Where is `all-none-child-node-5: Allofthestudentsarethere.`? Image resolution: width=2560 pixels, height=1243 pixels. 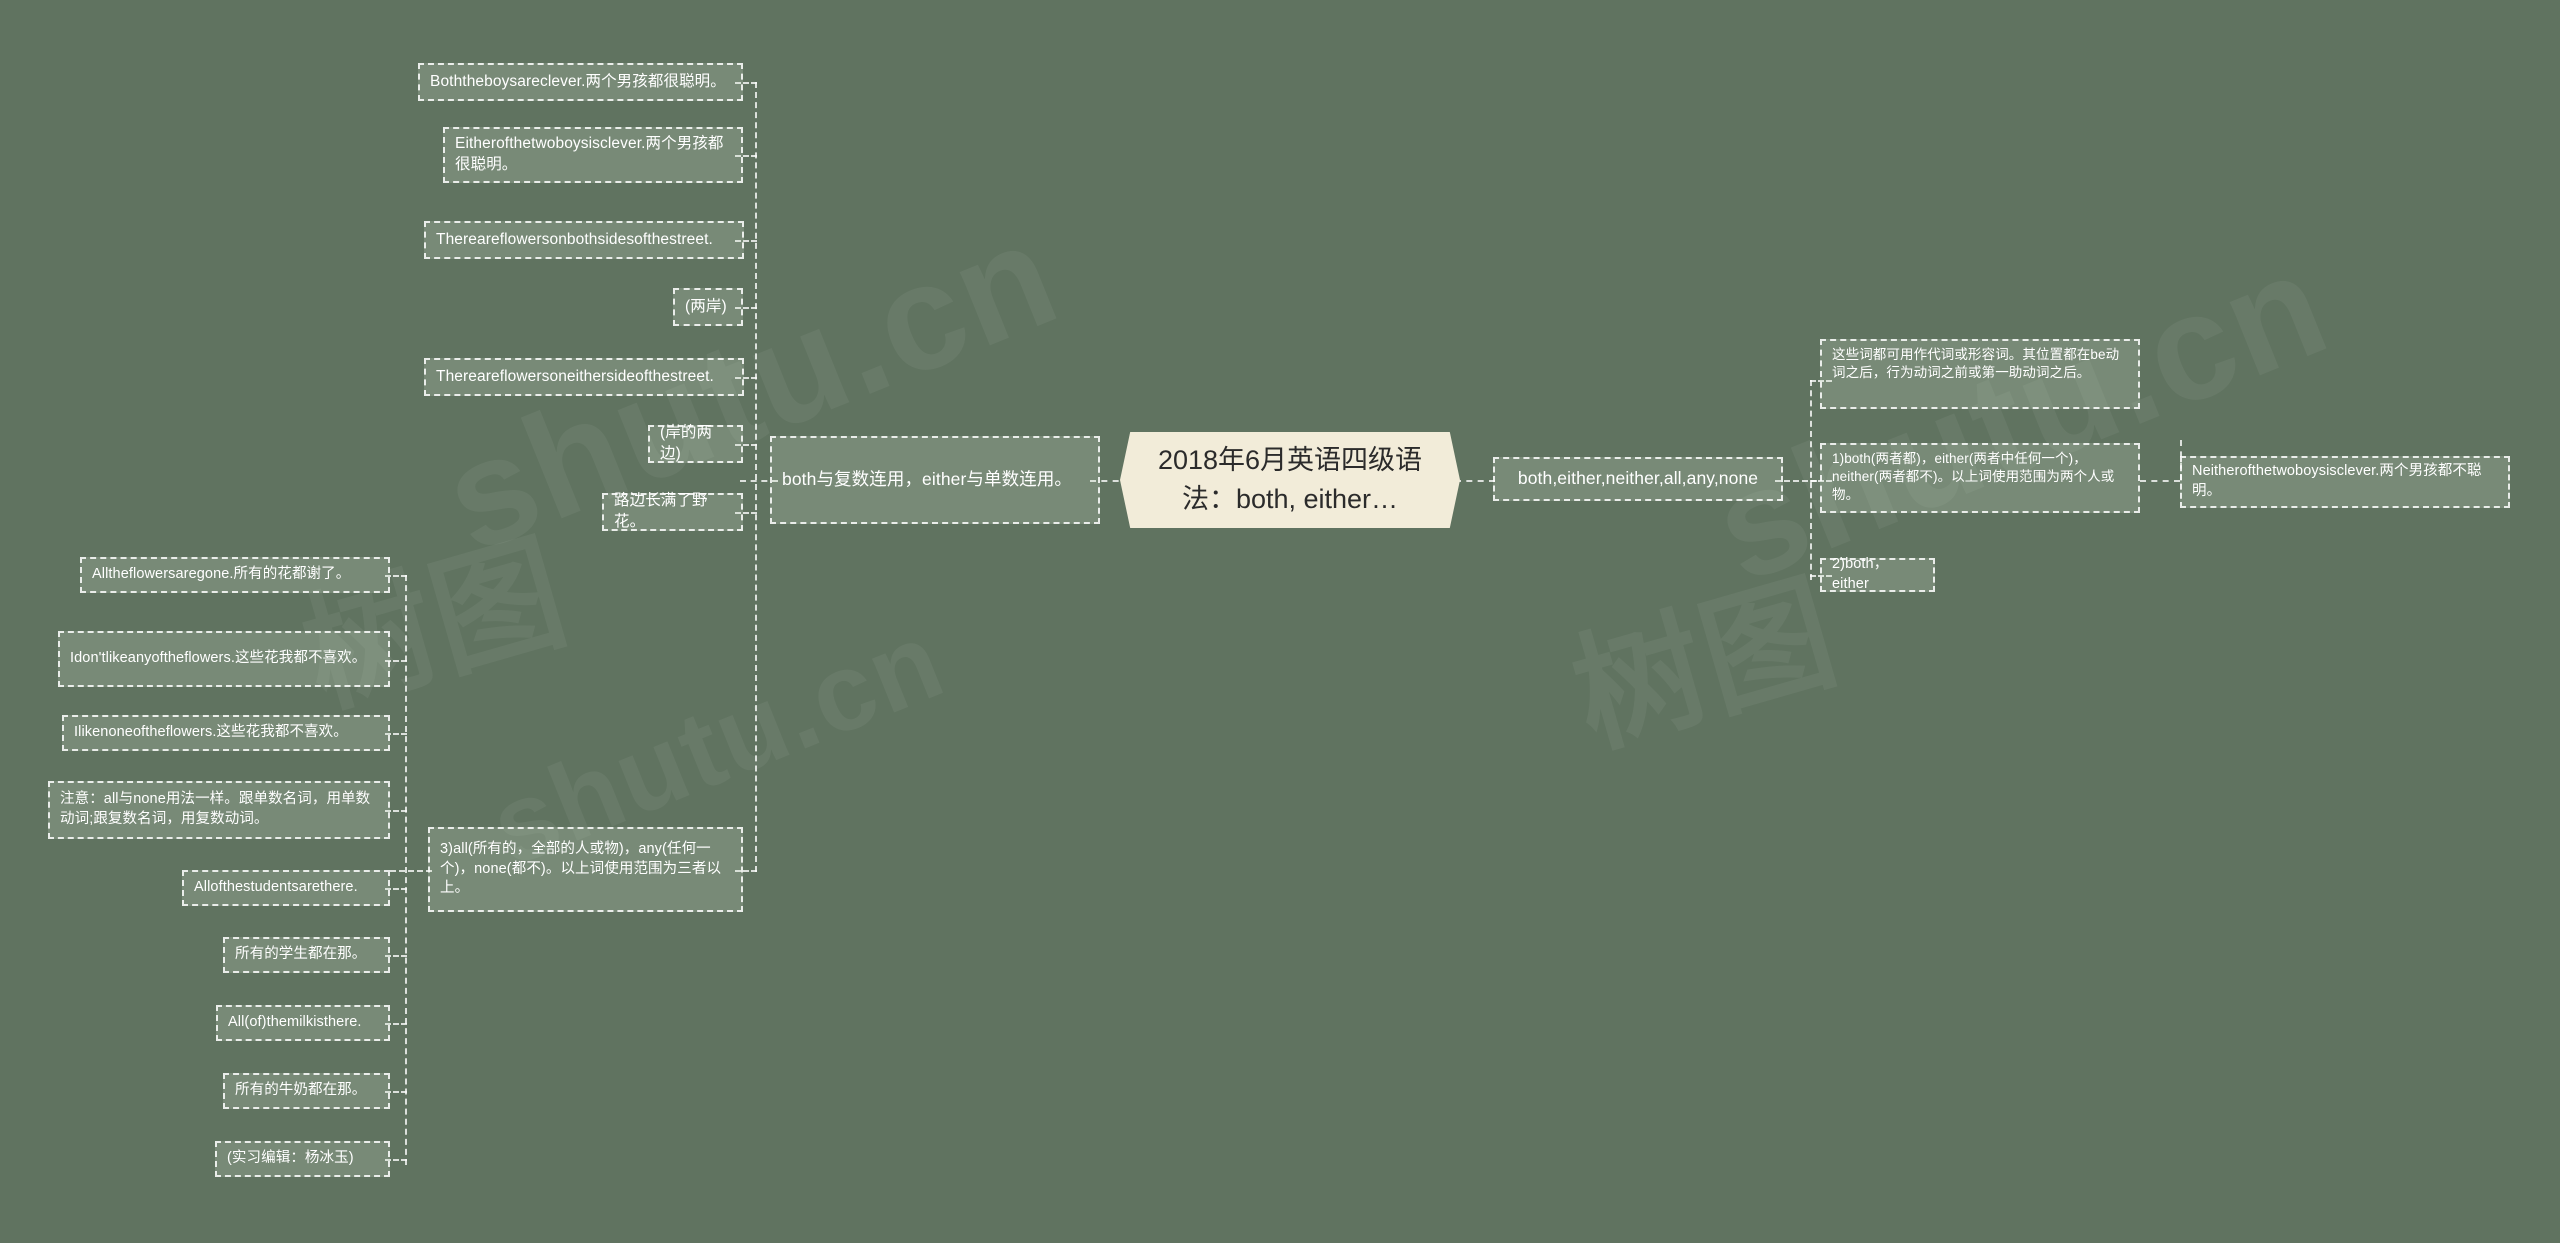 all-none-child-node-5: Allofthestudentsarethere. is located at coordinates (286, 888).